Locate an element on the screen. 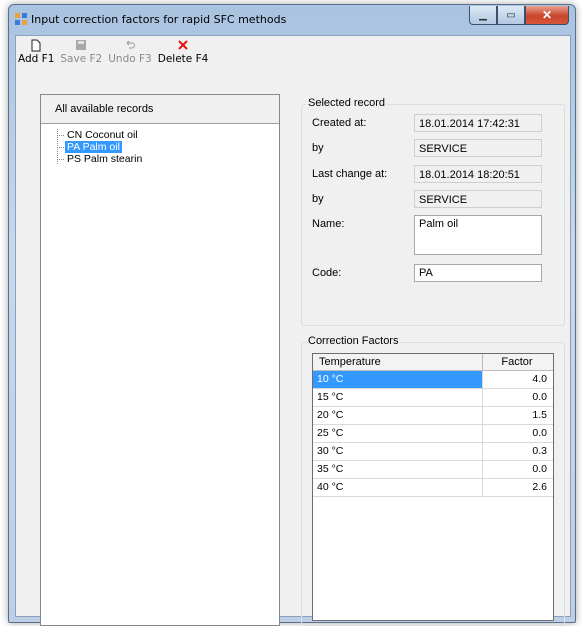 This screenshot has height=626, width=582. maximize-icon: ▭ is located at coordinates (511, 15).